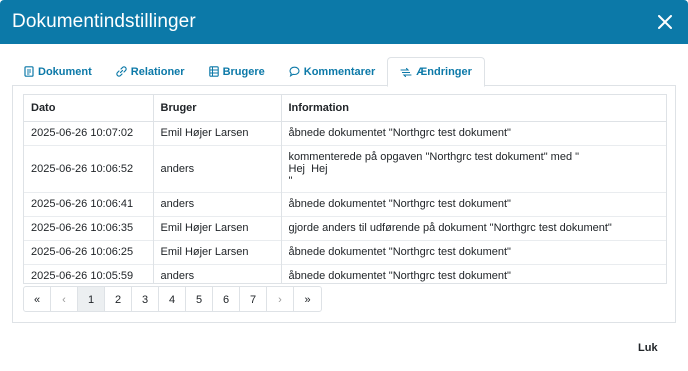 This screenshot has height=371, width=688. I want to click on document-icon, so click(29, 71).